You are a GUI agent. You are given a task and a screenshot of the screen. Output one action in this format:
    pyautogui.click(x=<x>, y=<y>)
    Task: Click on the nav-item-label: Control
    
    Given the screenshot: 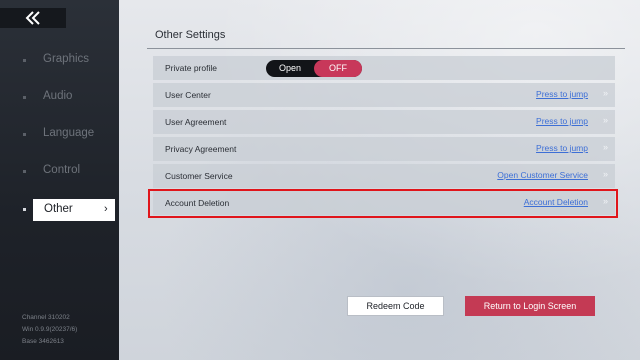 What is the action you would take?
    pyautogui.click(x=62, y=170)
    